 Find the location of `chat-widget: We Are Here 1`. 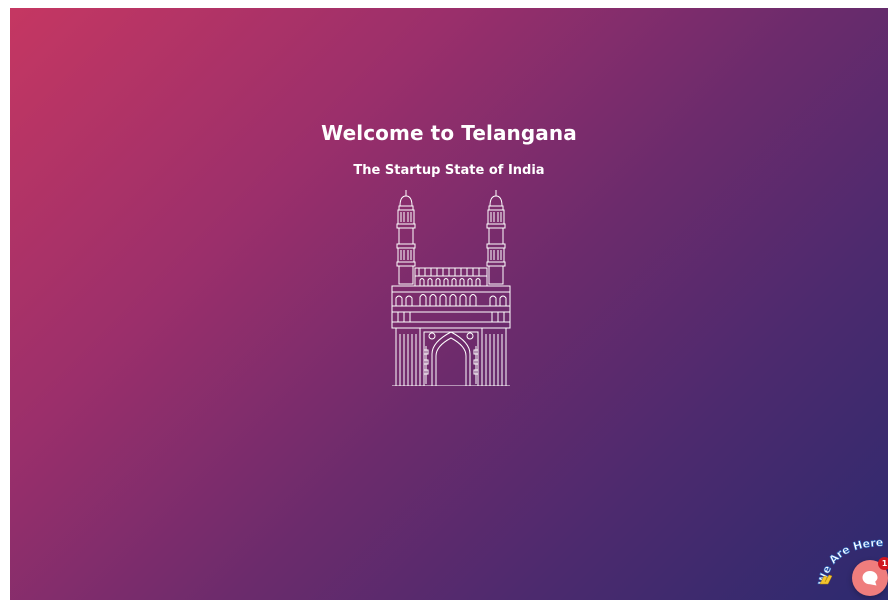

chat-widget: We Are Here 1 is located at coordinates (852, 568).